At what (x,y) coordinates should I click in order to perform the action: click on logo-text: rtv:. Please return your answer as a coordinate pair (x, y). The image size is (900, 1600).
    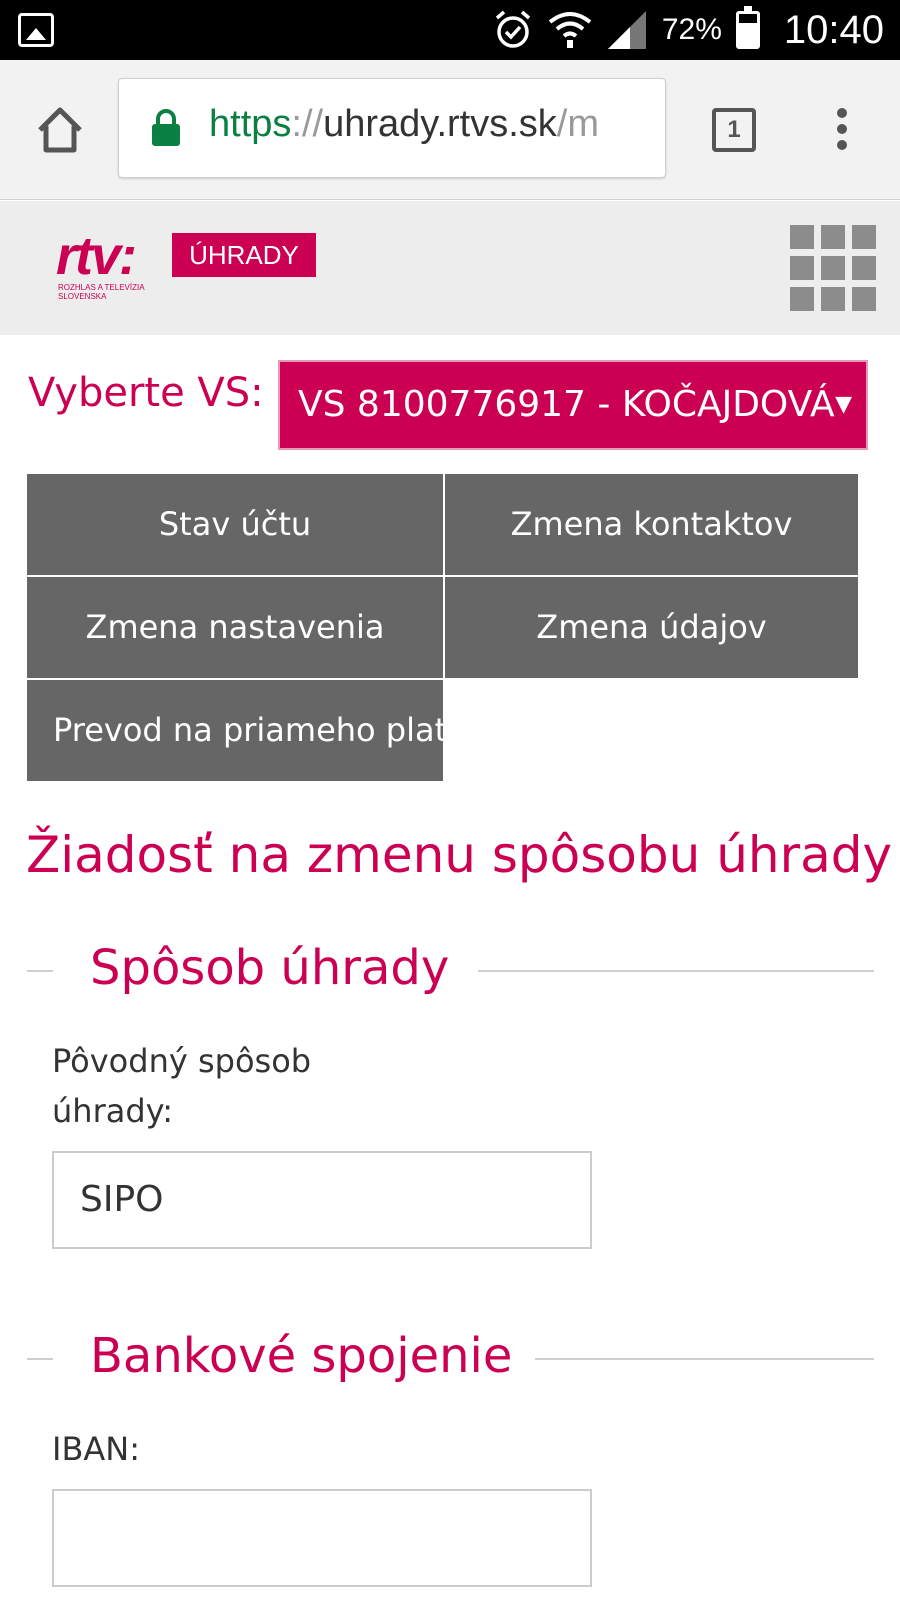
    Looking at the image, I should click on (96, 256).